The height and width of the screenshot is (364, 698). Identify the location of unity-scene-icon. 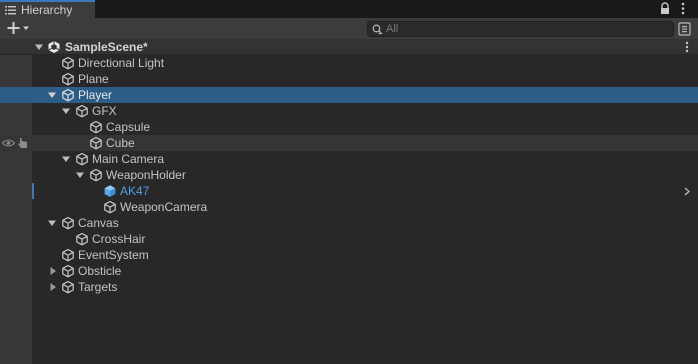
(54, 47).